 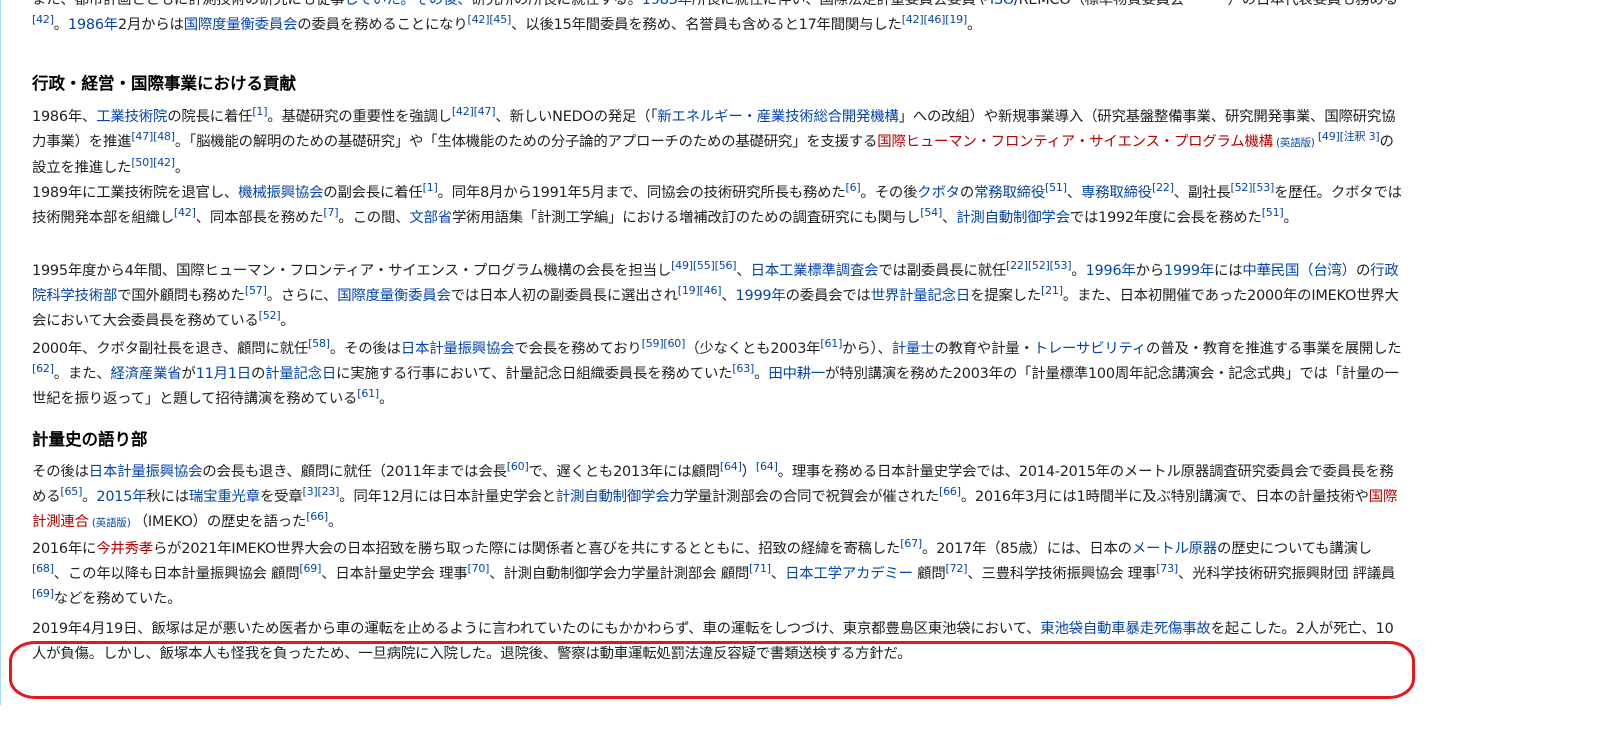 What do you see at coordinates (849, 574) in the screenshot?
I see `wiki-link: 日本工学アカデミー` at bounding box center [849, 574].